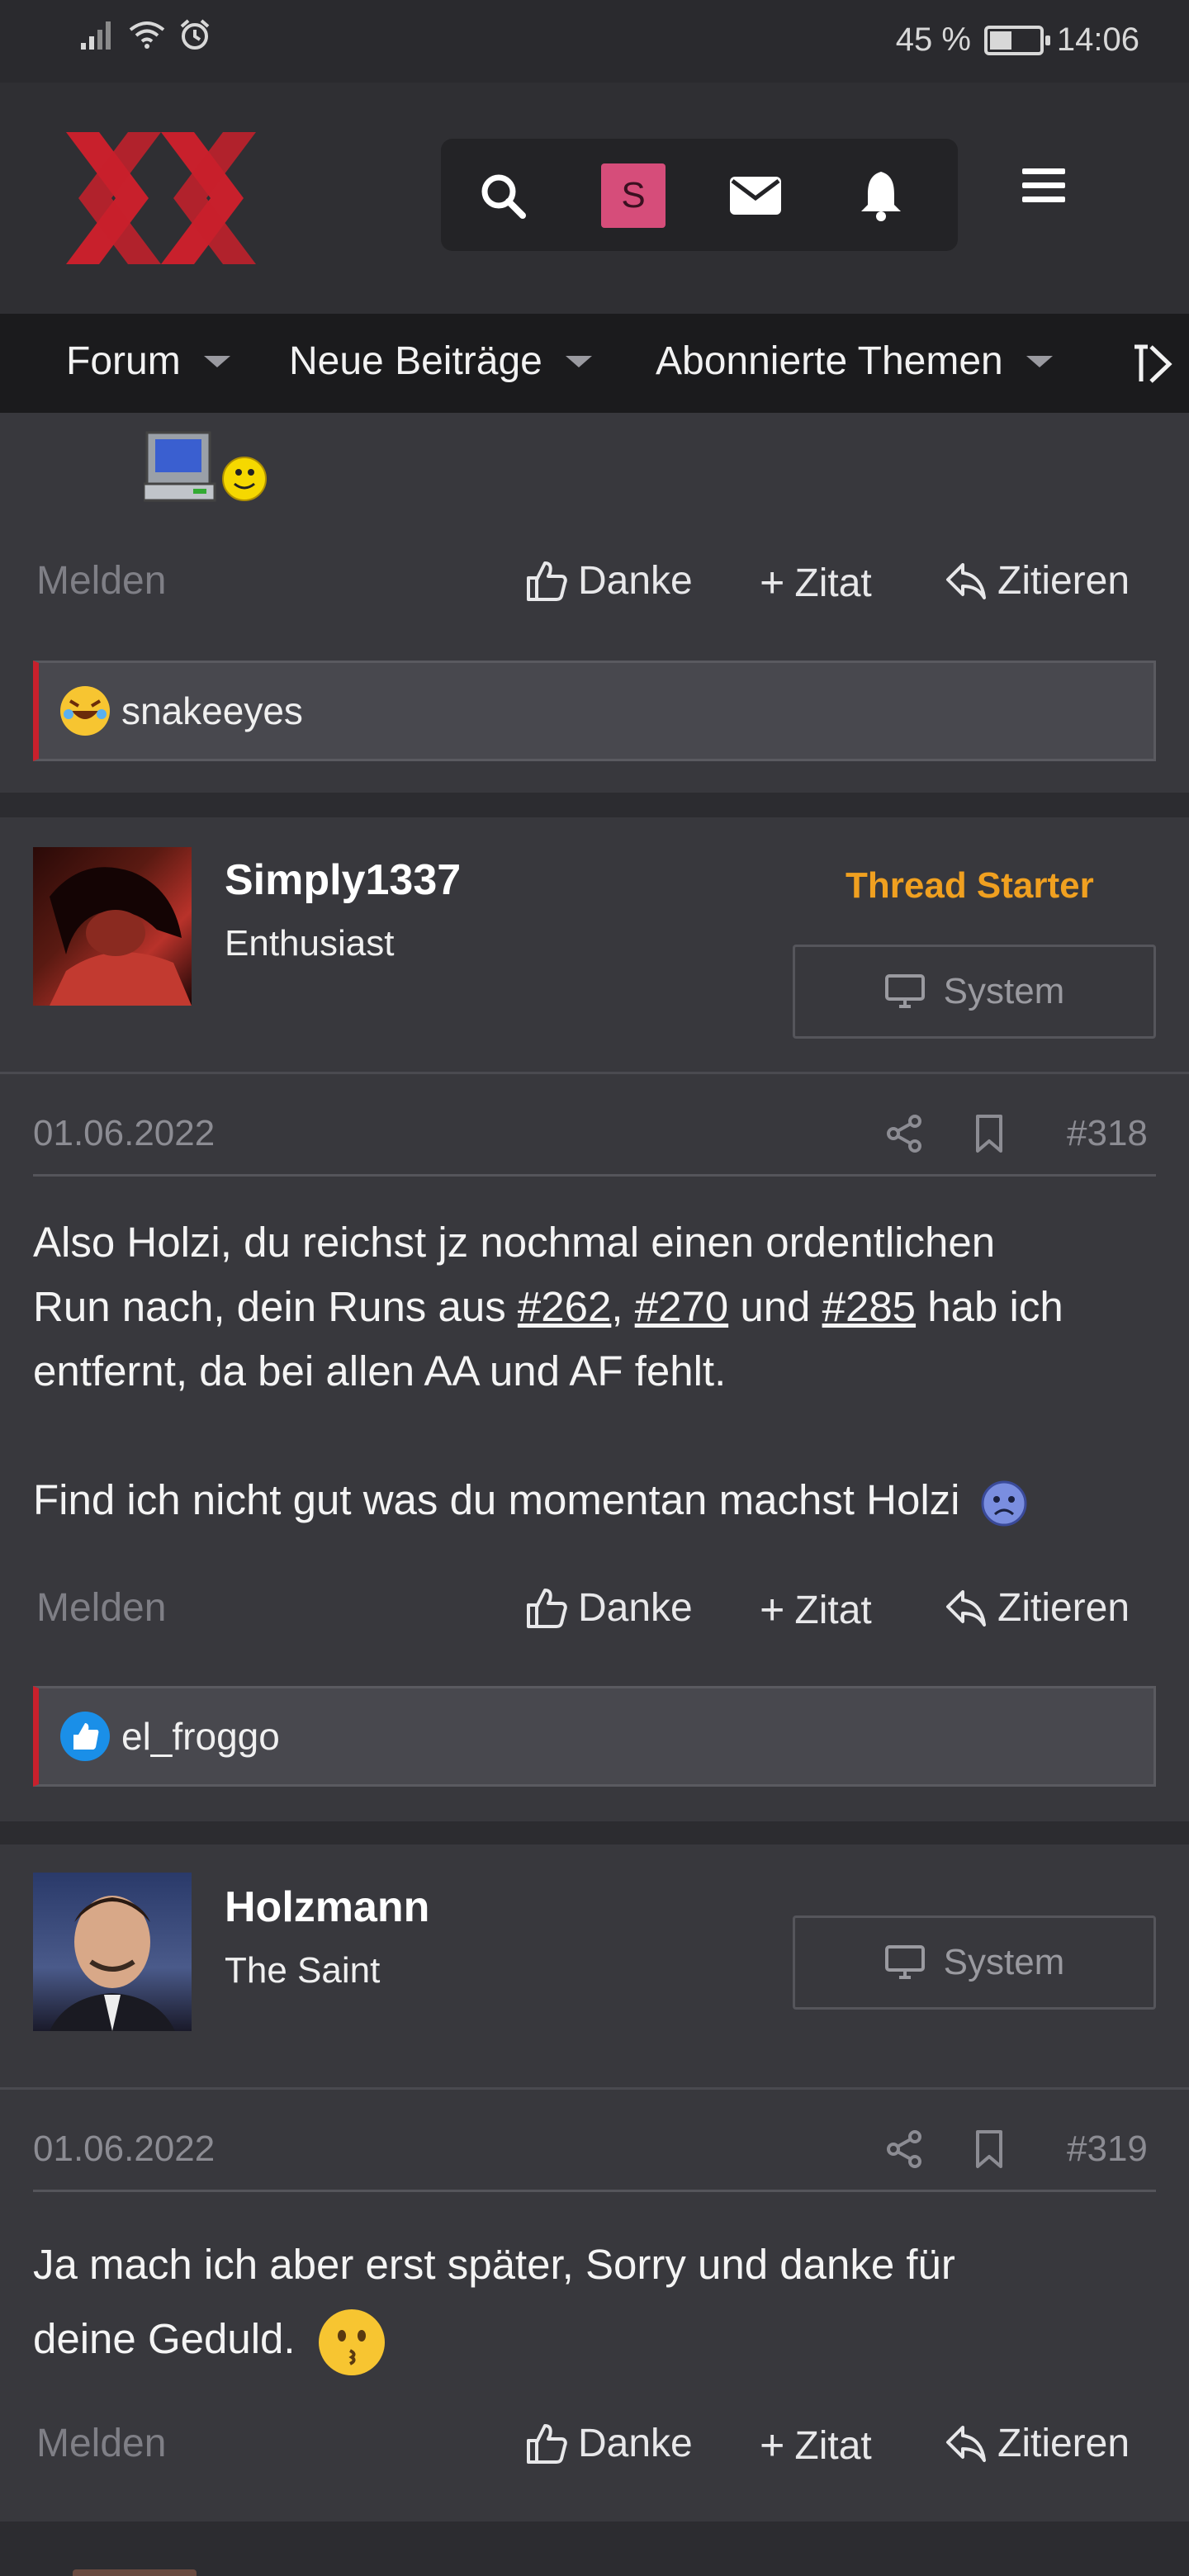 This screenshot has width=1189, height=2576. What do you see at coordinates (594, 2153) in the screenshot?
I see `post-meta: 01.06.2022 #319` at bounding box center [594, 2153].